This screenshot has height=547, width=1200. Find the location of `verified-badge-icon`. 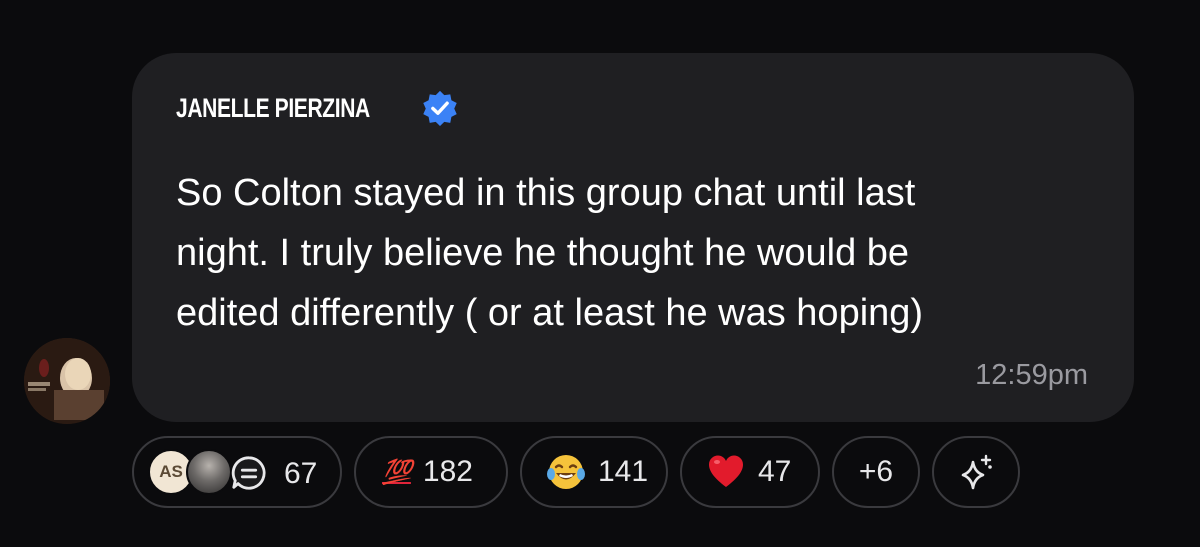

verified-badge-icon is located at coordinates (440, 108).